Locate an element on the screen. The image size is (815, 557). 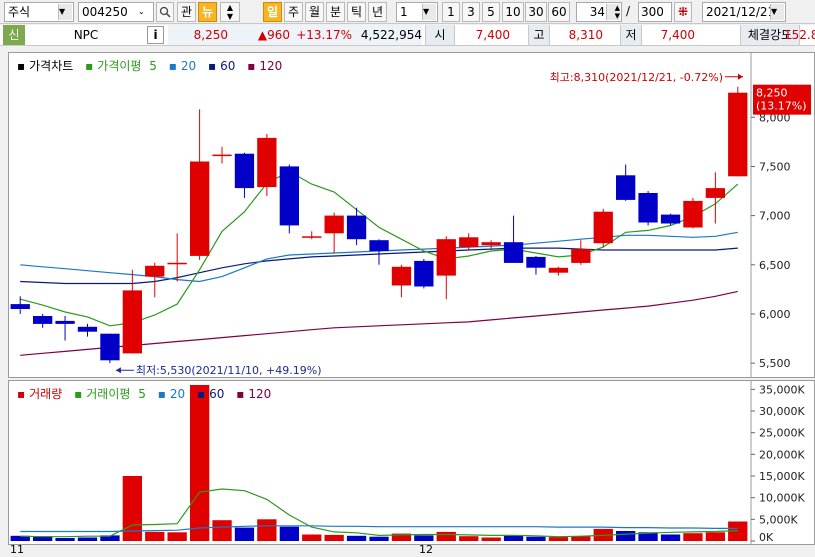
chevron-down-icon: ▼ is located at coordinates (429, 12).